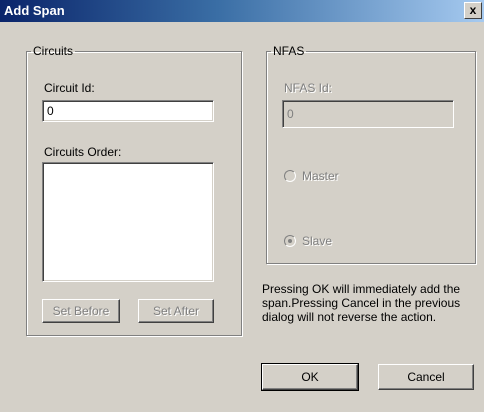 The width and height of the screenshot is (484, 412). Describe the element at coordinates (128, 222) in the screenshot. I see `circuits-order-list` at that location.